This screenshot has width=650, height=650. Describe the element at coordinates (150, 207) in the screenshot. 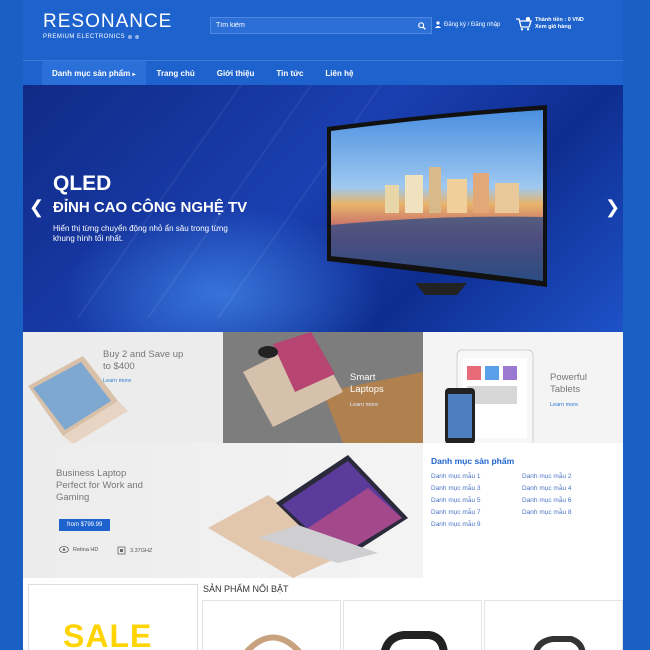

I see `hero-subtitle: ĐỈNH CAO CÔNG NGHỆ TV` at that location.